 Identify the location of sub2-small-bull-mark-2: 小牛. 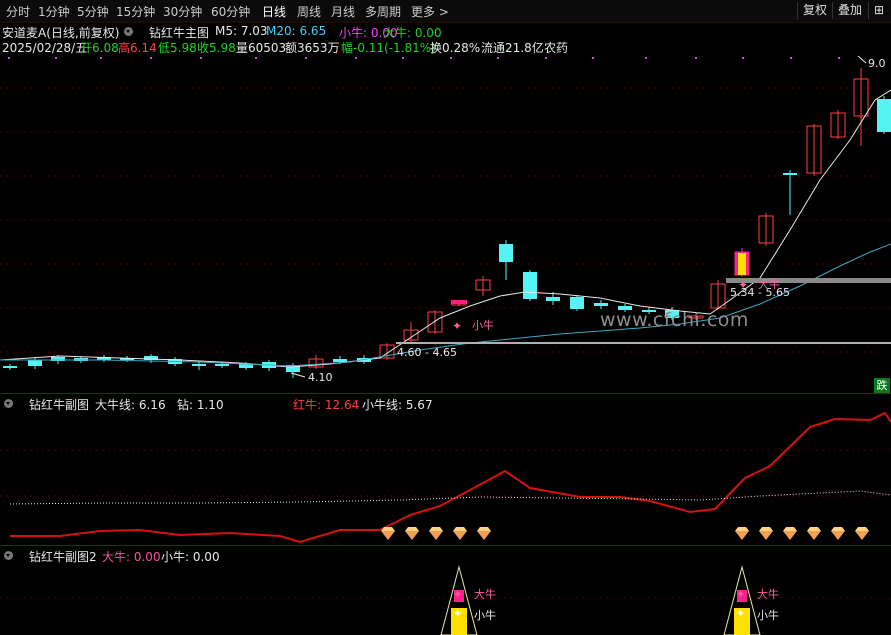
(768, 615).